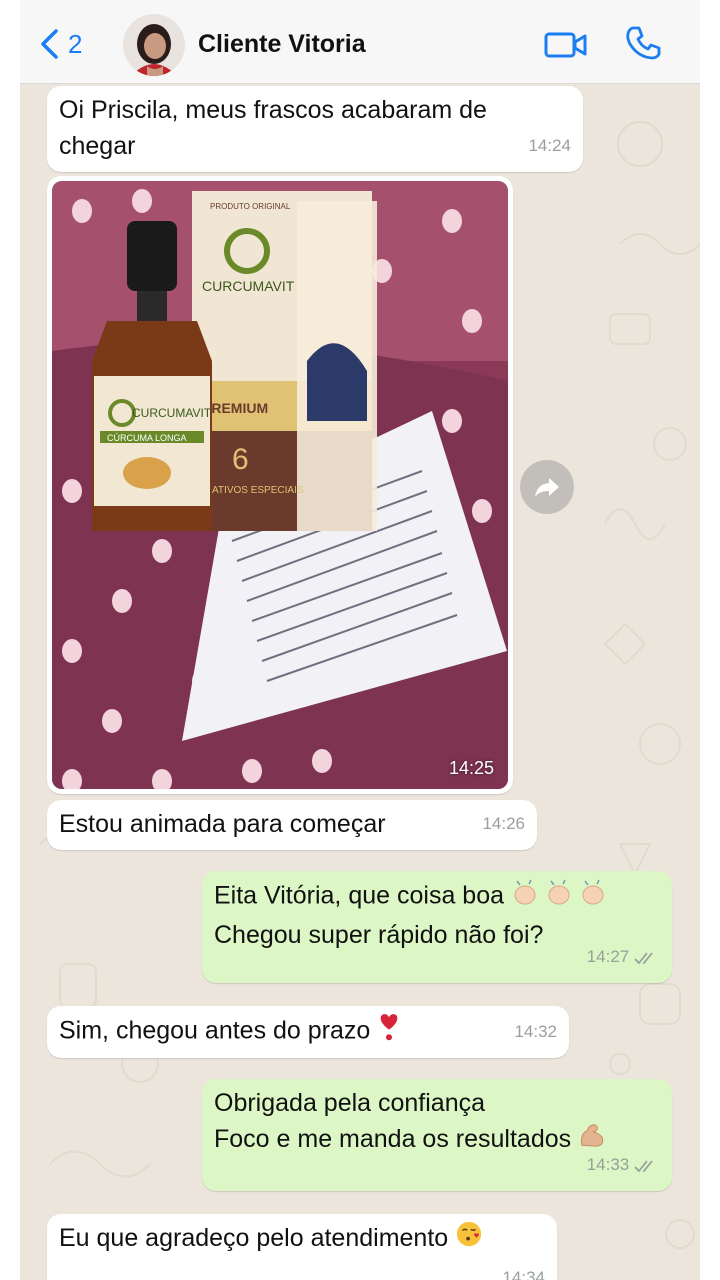 The image size is (720, 1280). I want to click on message-text-line: Eita Vitória, que coisa boa, so click(359, 895).